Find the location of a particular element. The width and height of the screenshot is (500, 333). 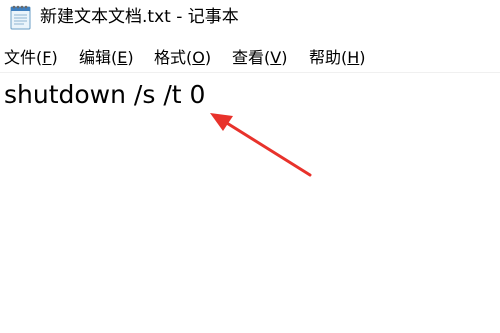

title-bar: 新建文本文档.txt - 记事本 is located at coordinates (250, 18).